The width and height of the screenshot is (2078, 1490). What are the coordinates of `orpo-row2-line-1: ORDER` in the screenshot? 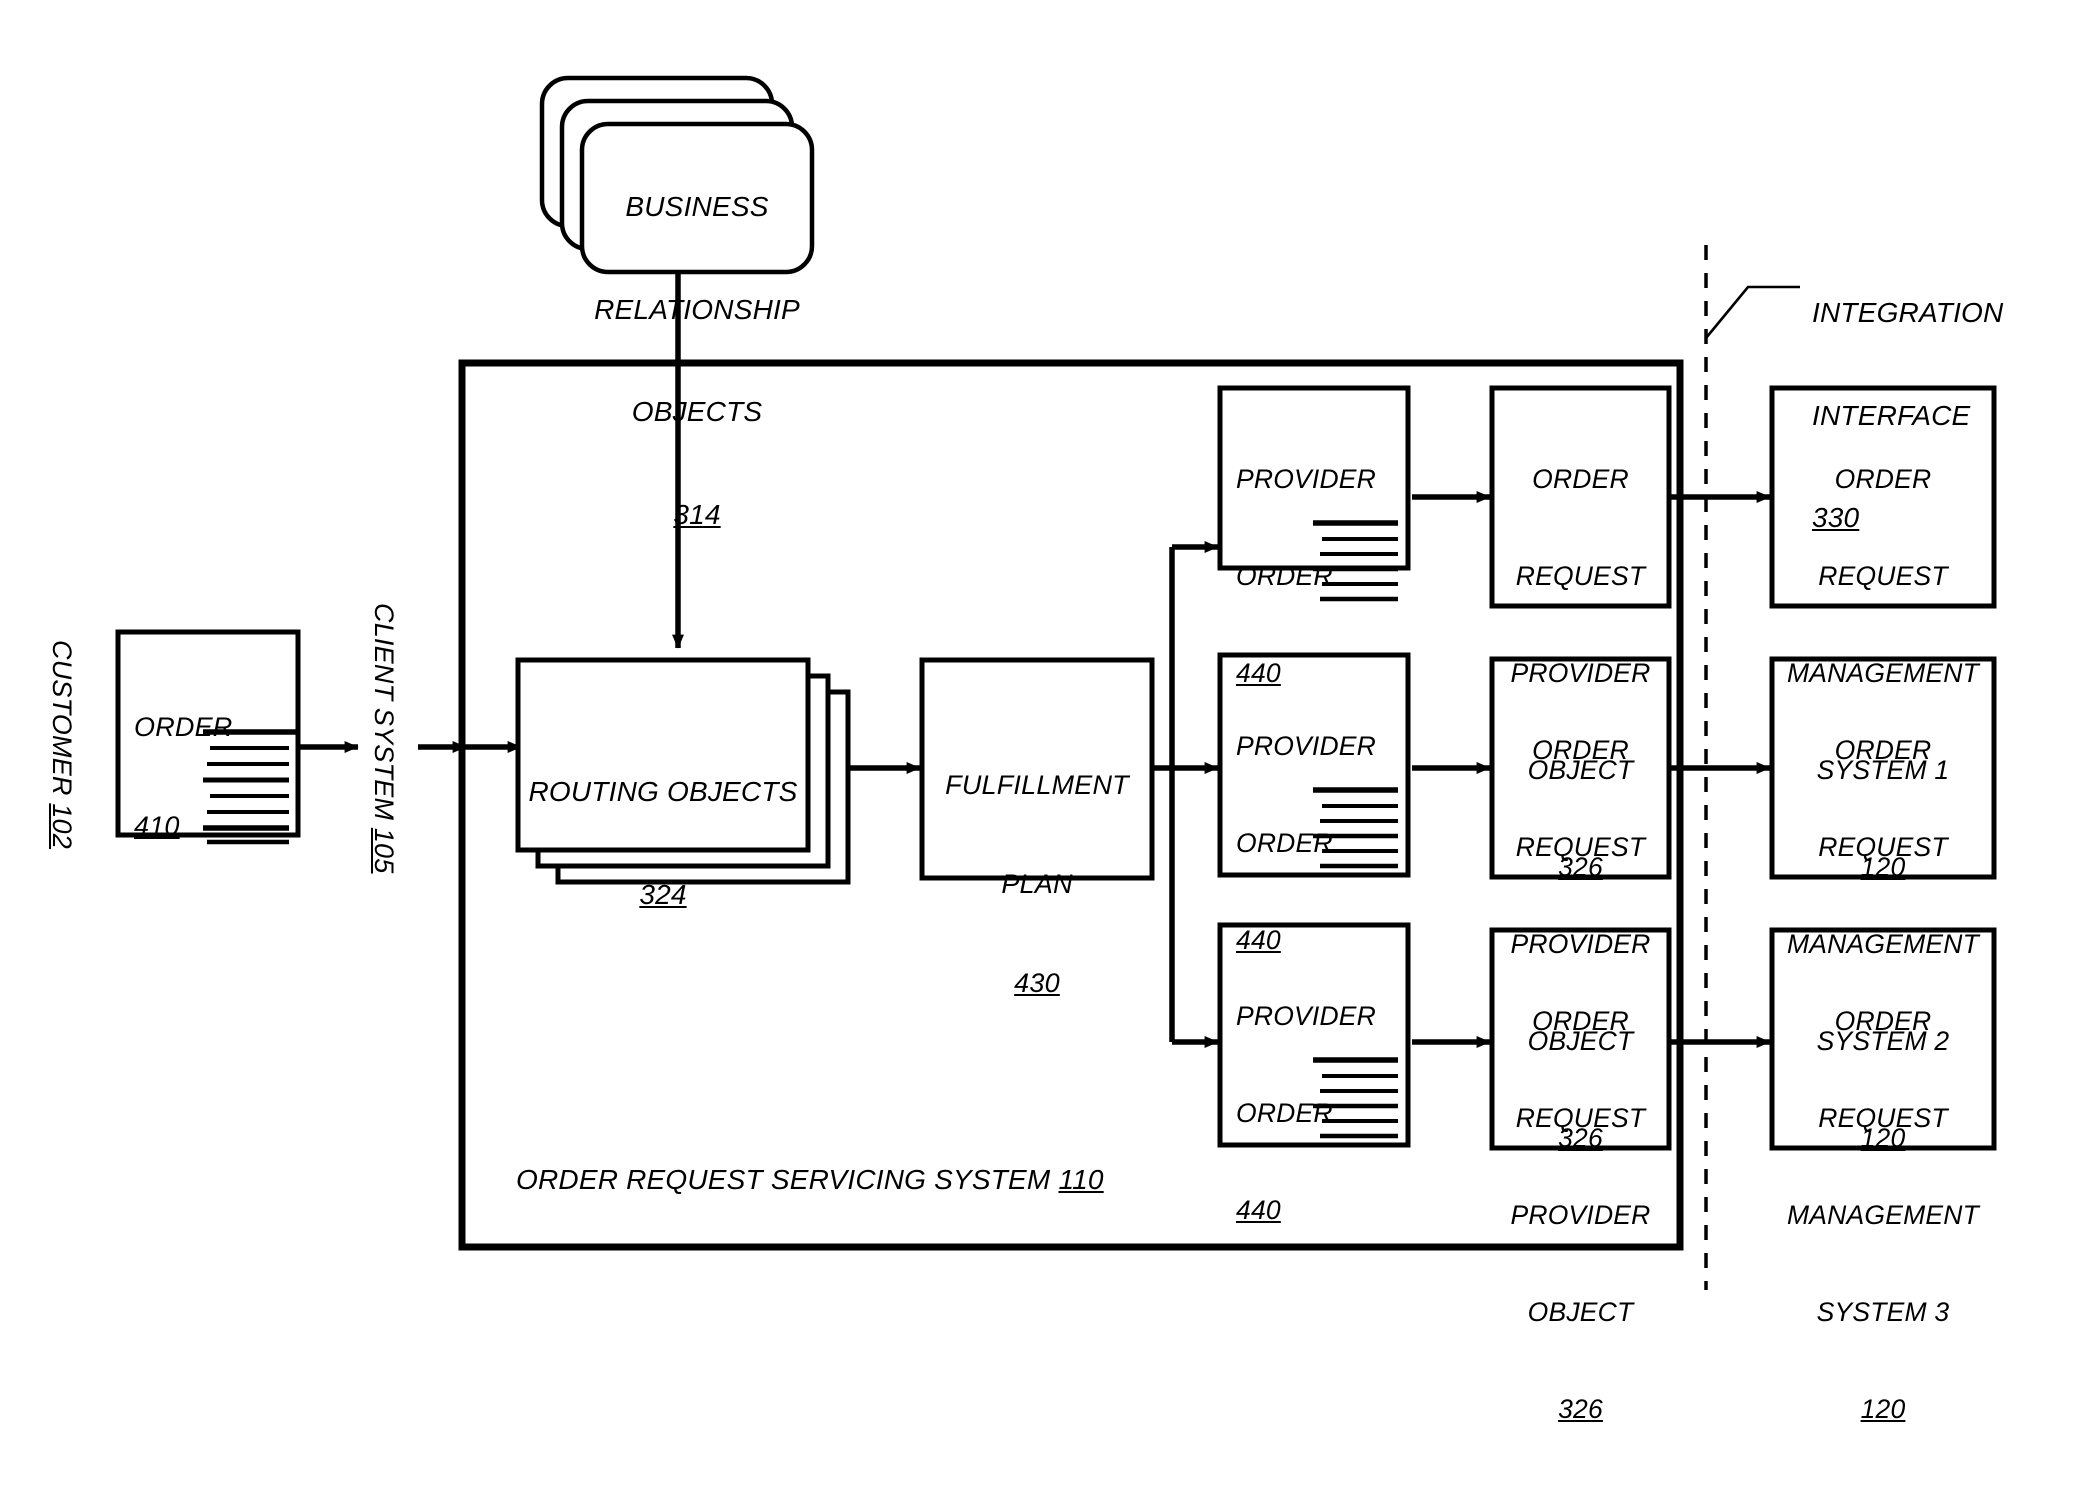 It's located at (1580, 749).